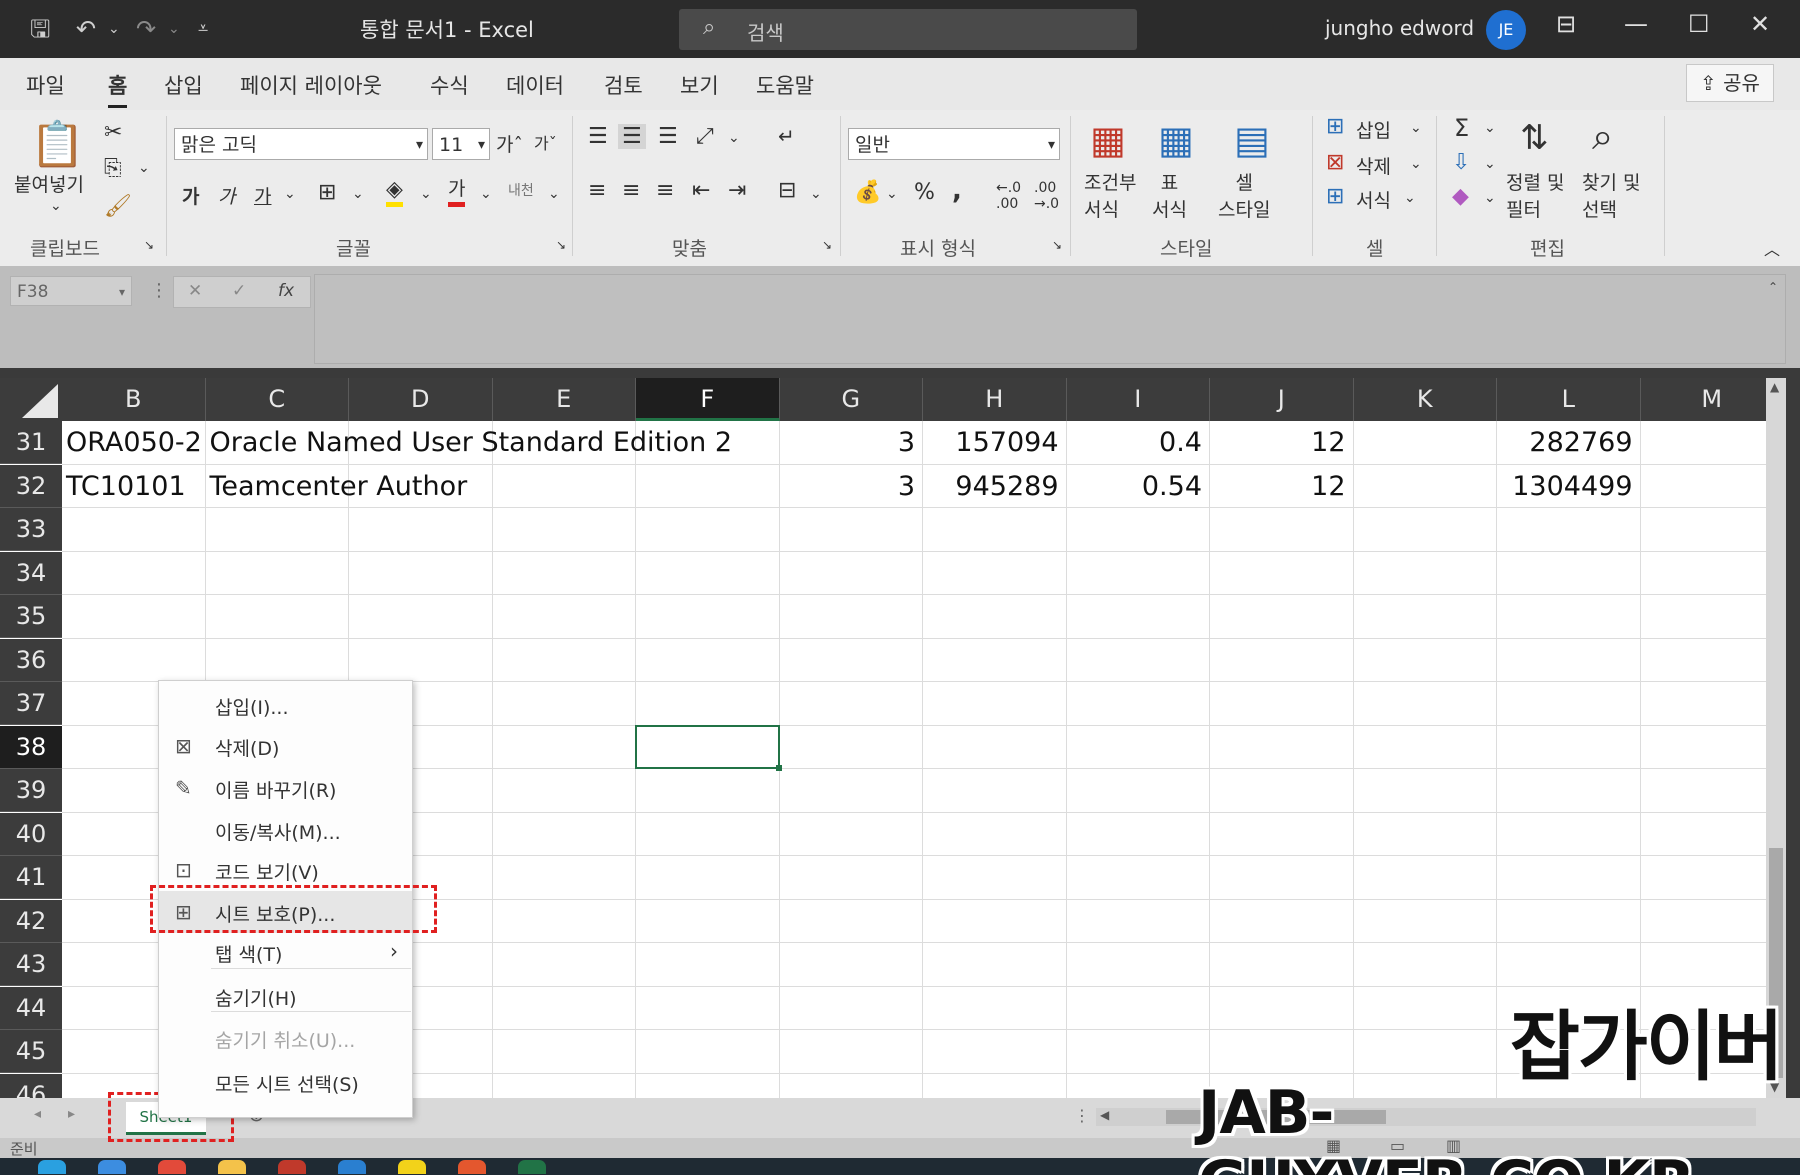  What do you see at coordinates (1490, 128) in the screenshot?
I see `autosum-dropdown-icon: ⌄` at bounding box center [1490, 128].